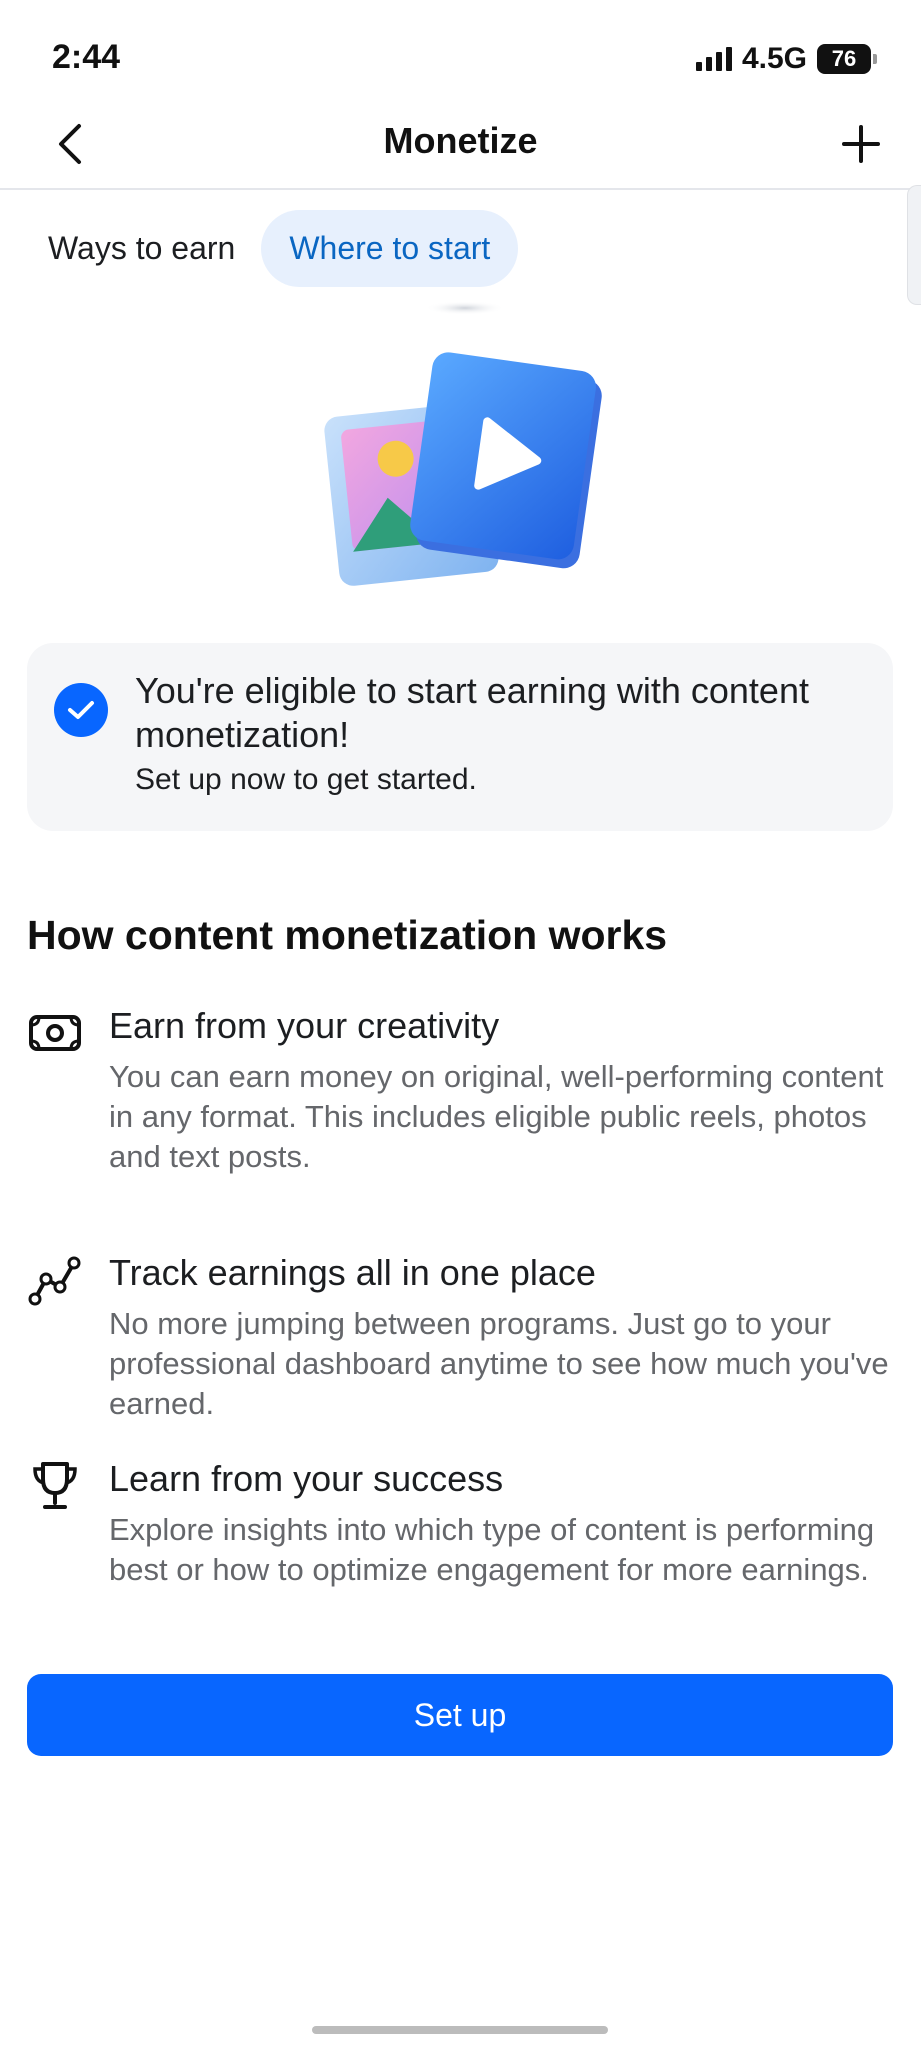 This screenshot has height=2048, width=921. Describe the element at coordinates (304, 1025) in the screenshot. I see `feature-title: Earn from your creativity` at that location.